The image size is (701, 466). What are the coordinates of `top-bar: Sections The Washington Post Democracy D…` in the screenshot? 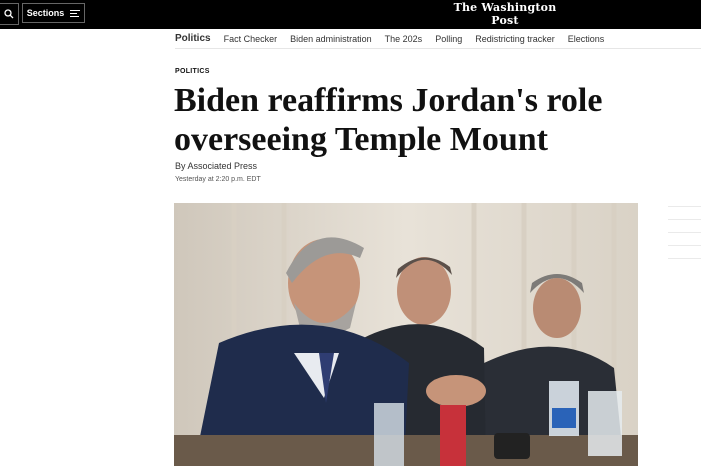 It's located at (350, 19).